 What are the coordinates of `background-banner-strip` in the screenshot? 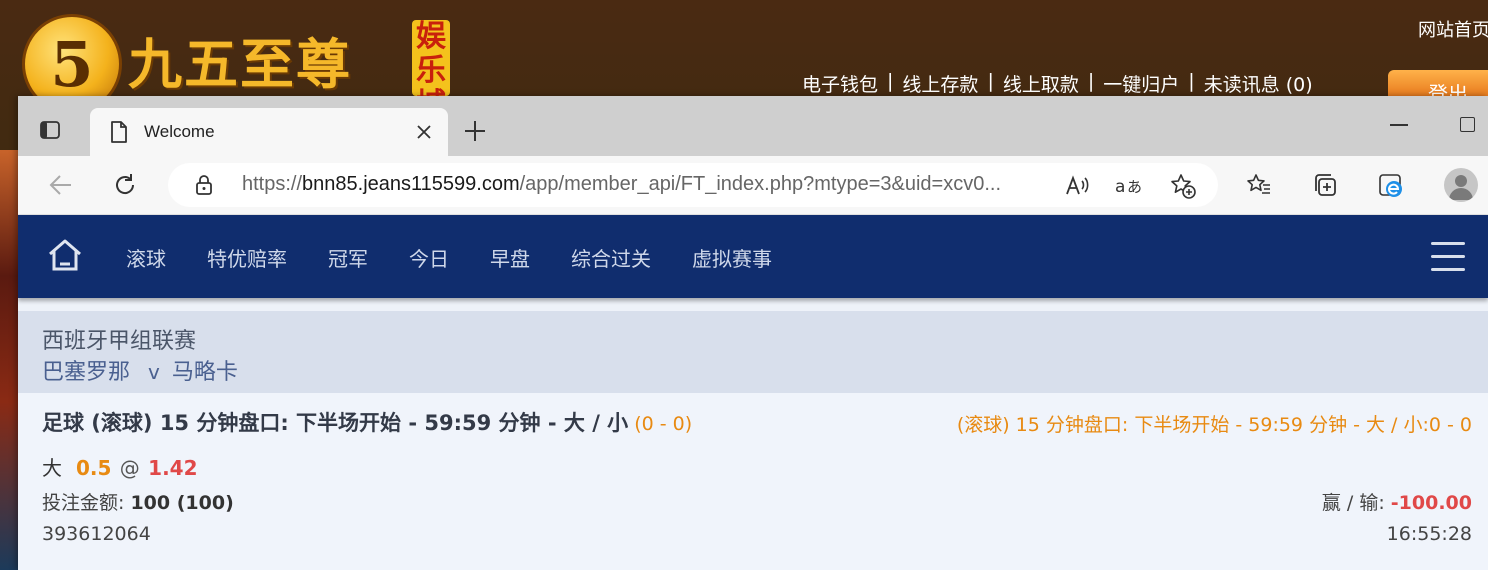 It's located at (9, 360).